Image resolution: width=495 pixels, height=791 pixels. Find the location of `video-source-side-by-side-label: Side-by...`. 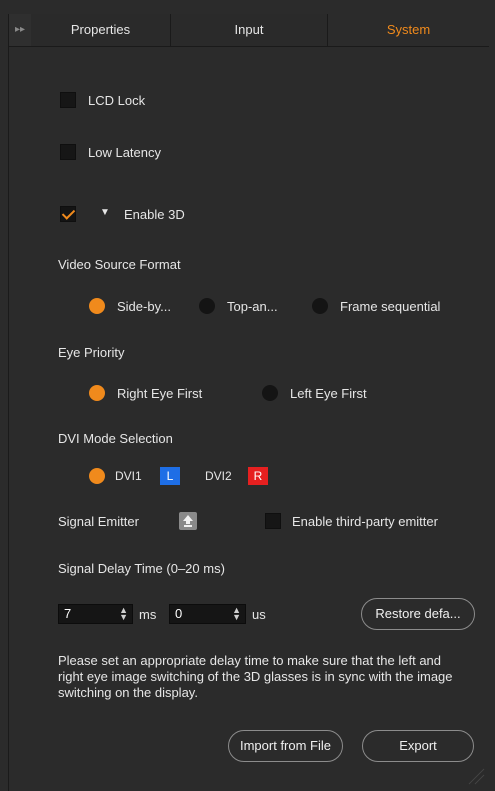

video-source-side-by-side-label: Side-by... is located at coordinates (144, 306).